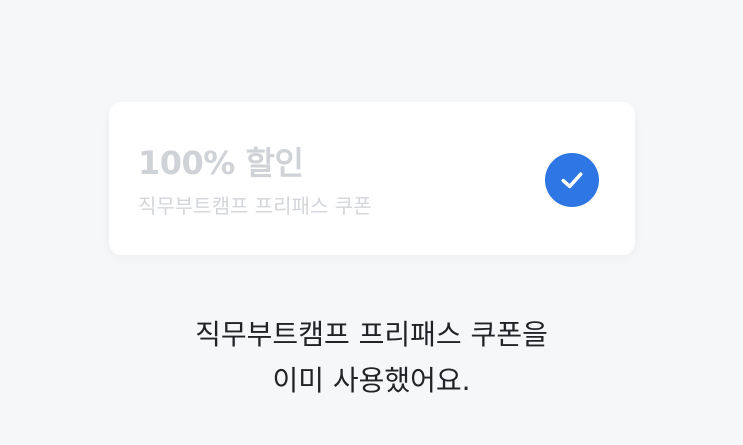 This screenshot has height=445, width=743. I want to click on coupon-selected-badge, so click(572, 180).